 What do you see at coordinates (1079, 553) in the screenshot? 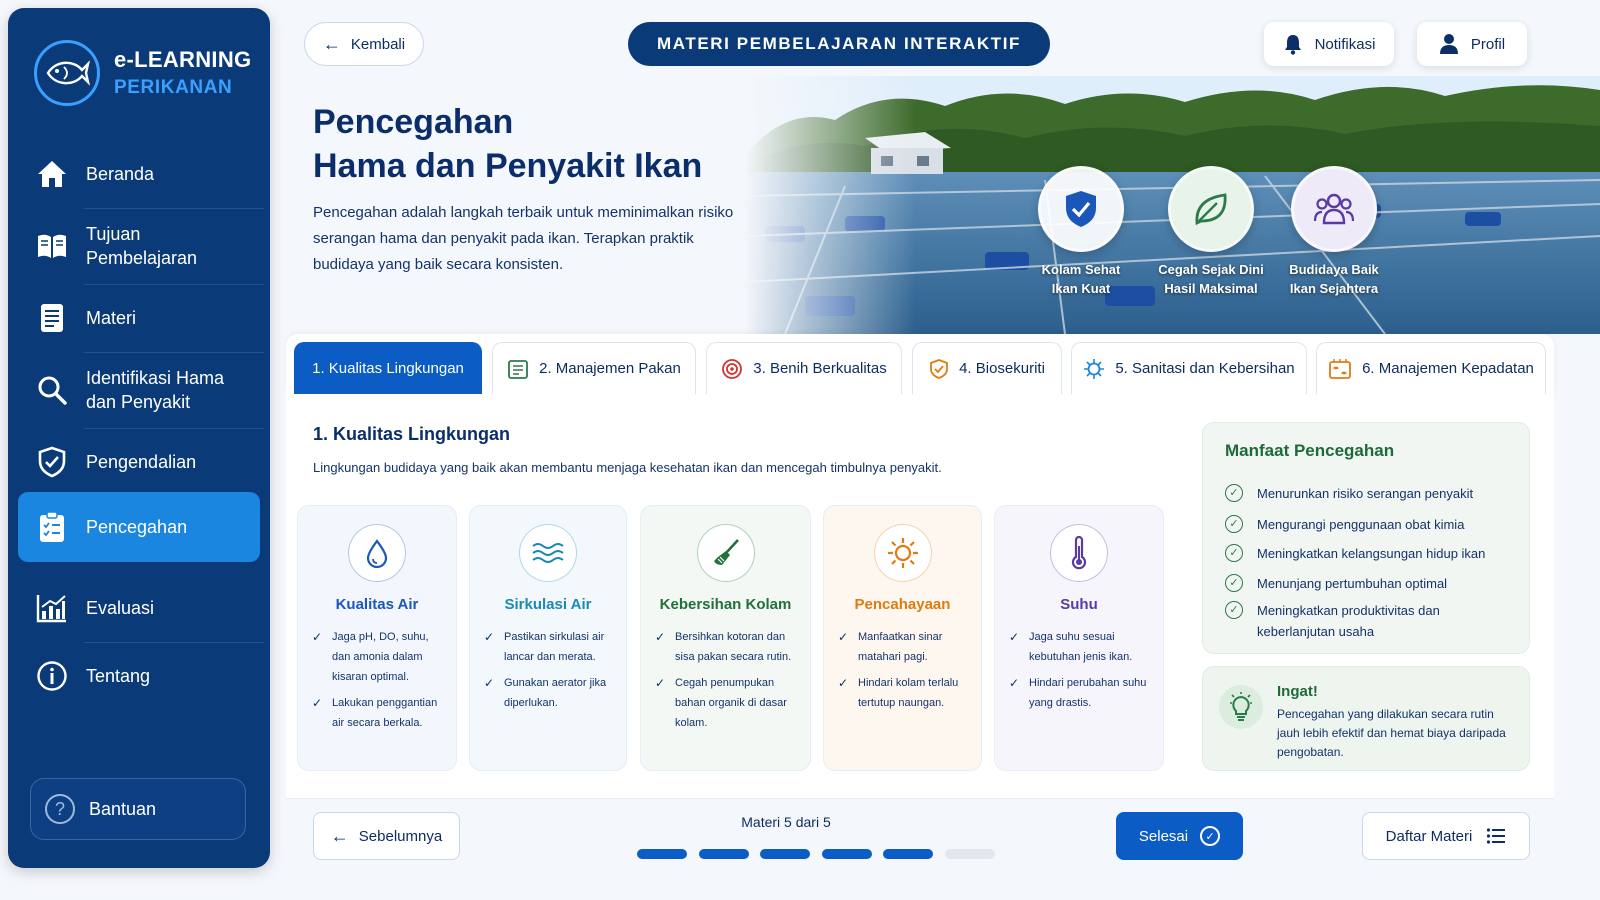
I see `thermometer-icon` at bounding box center [1079, 553].